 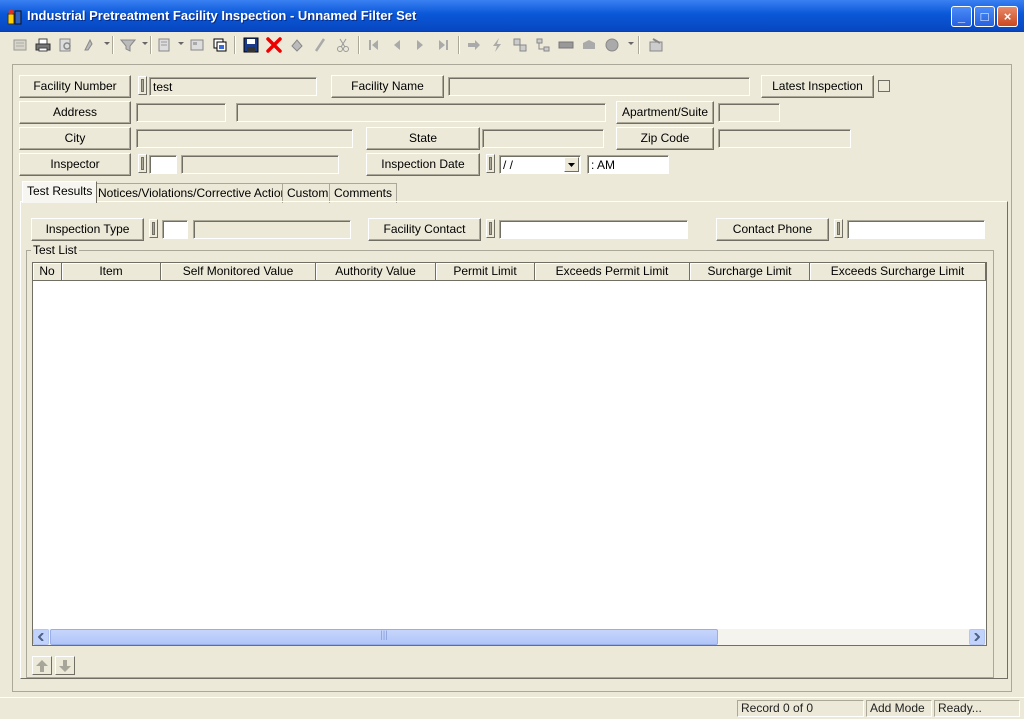 I want to click on inspection-type-code-field, so click(x=175, y=229).